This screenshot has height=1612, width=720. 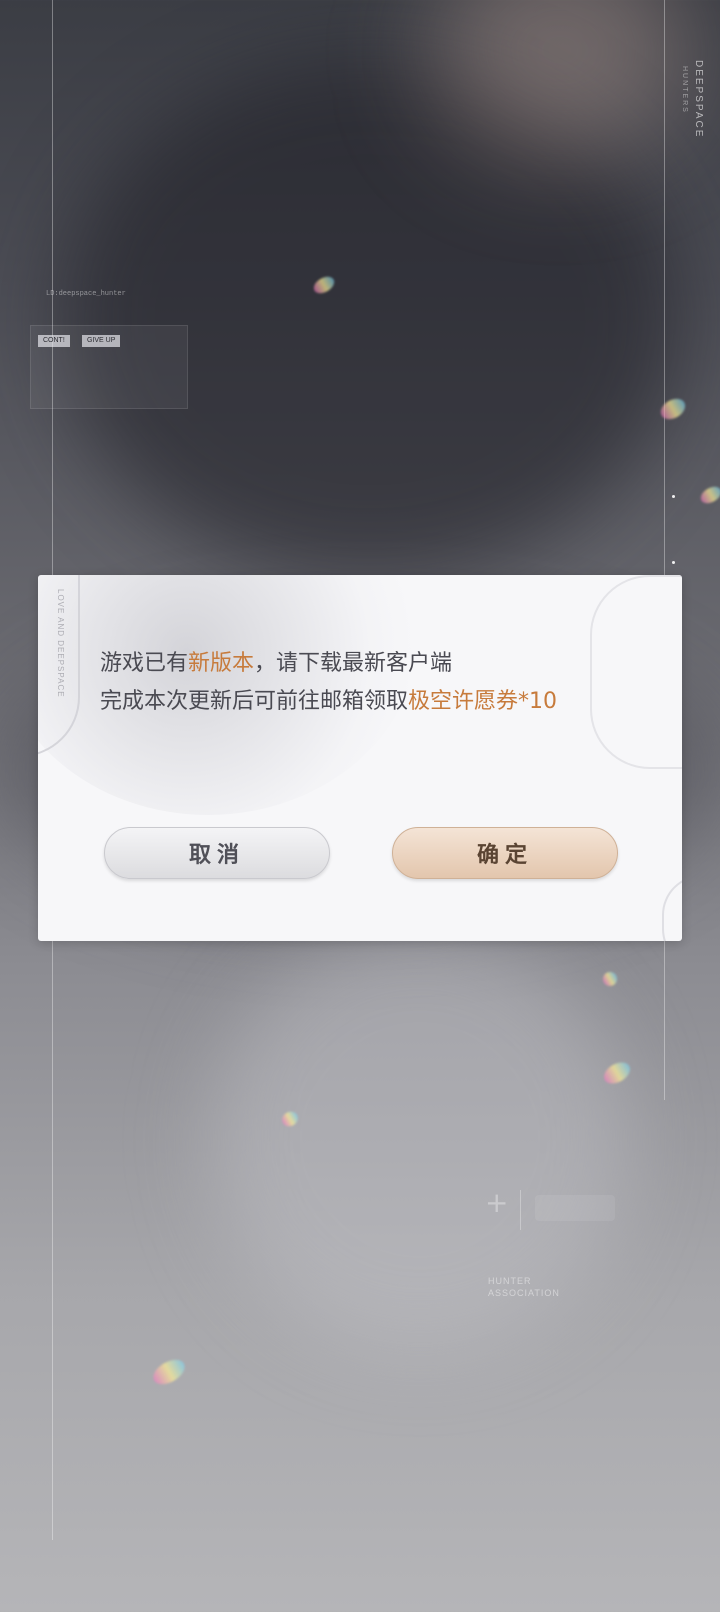 I want to click on brand-vertical-subtext: HUNTERS, so click(x=684, y=90).